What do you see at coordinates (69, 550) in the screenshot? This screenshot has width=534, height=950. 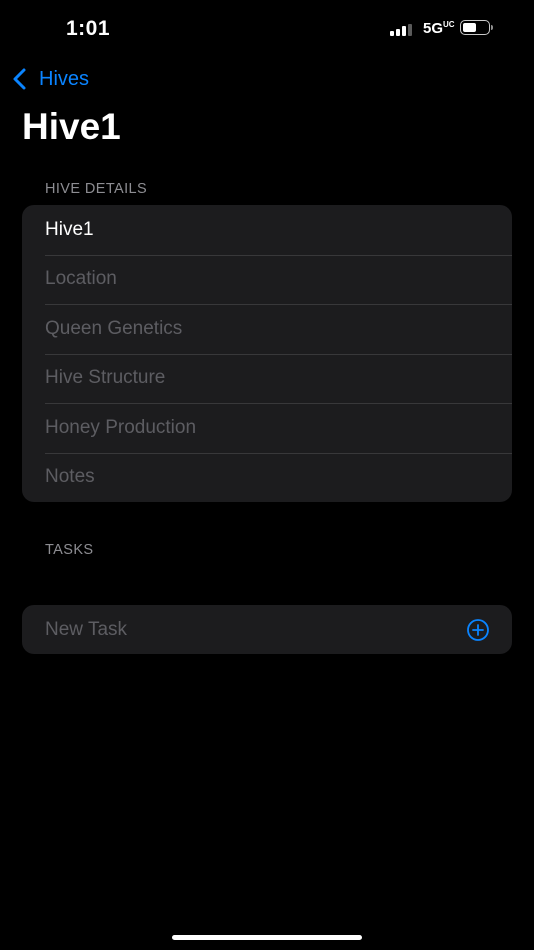 I see `tasks-header: TASKS` at bounding box center [69, 550].